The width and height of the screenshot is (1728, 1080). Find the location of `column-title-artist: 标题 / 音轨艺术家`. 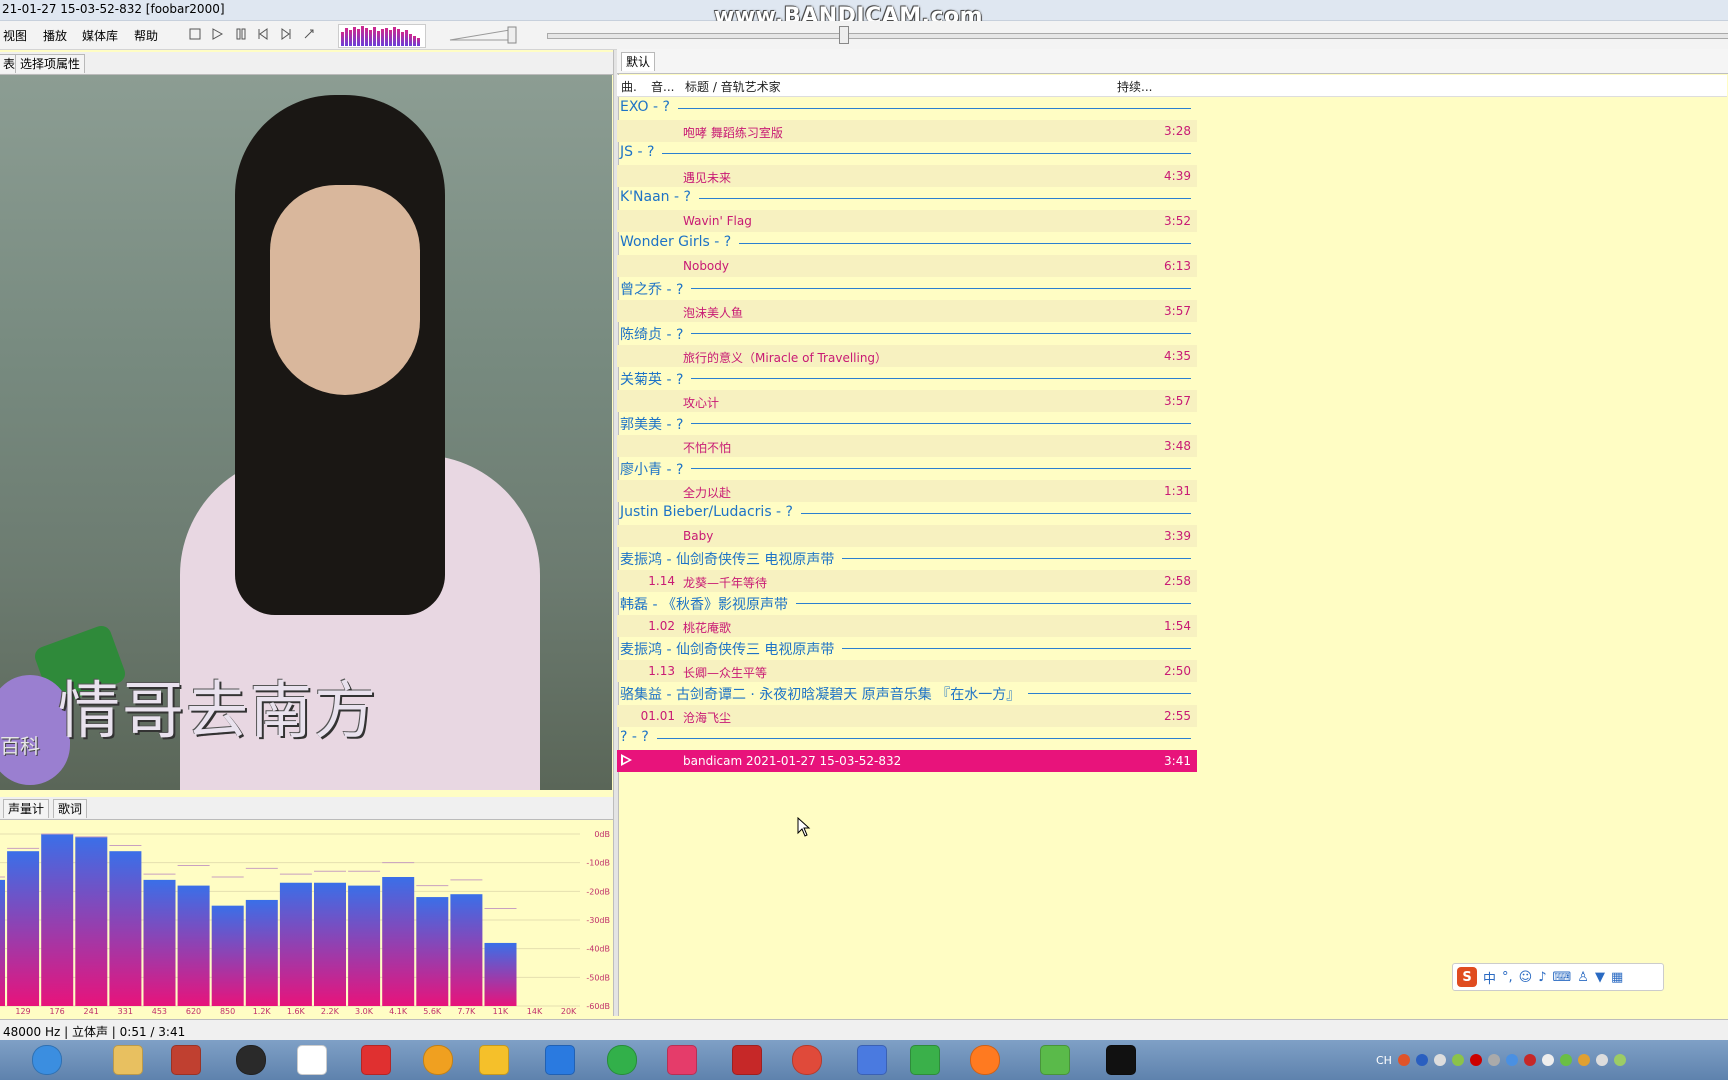

column-title-artist: 标题 / 音轨艺术家 is located at coordinates (733, 86).